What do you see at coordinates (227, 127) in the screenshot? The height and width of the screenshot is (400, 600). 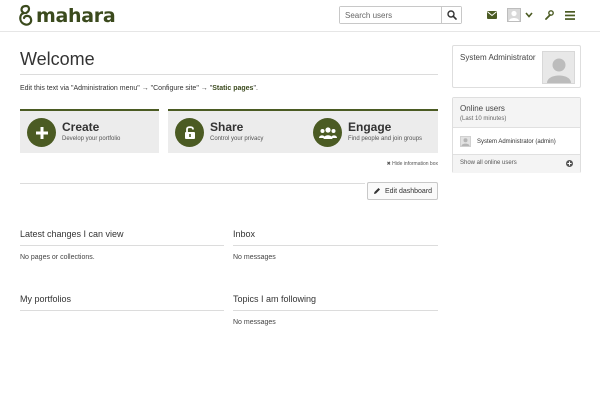 I see `card-title: Share` at bounding box center [227, 127].